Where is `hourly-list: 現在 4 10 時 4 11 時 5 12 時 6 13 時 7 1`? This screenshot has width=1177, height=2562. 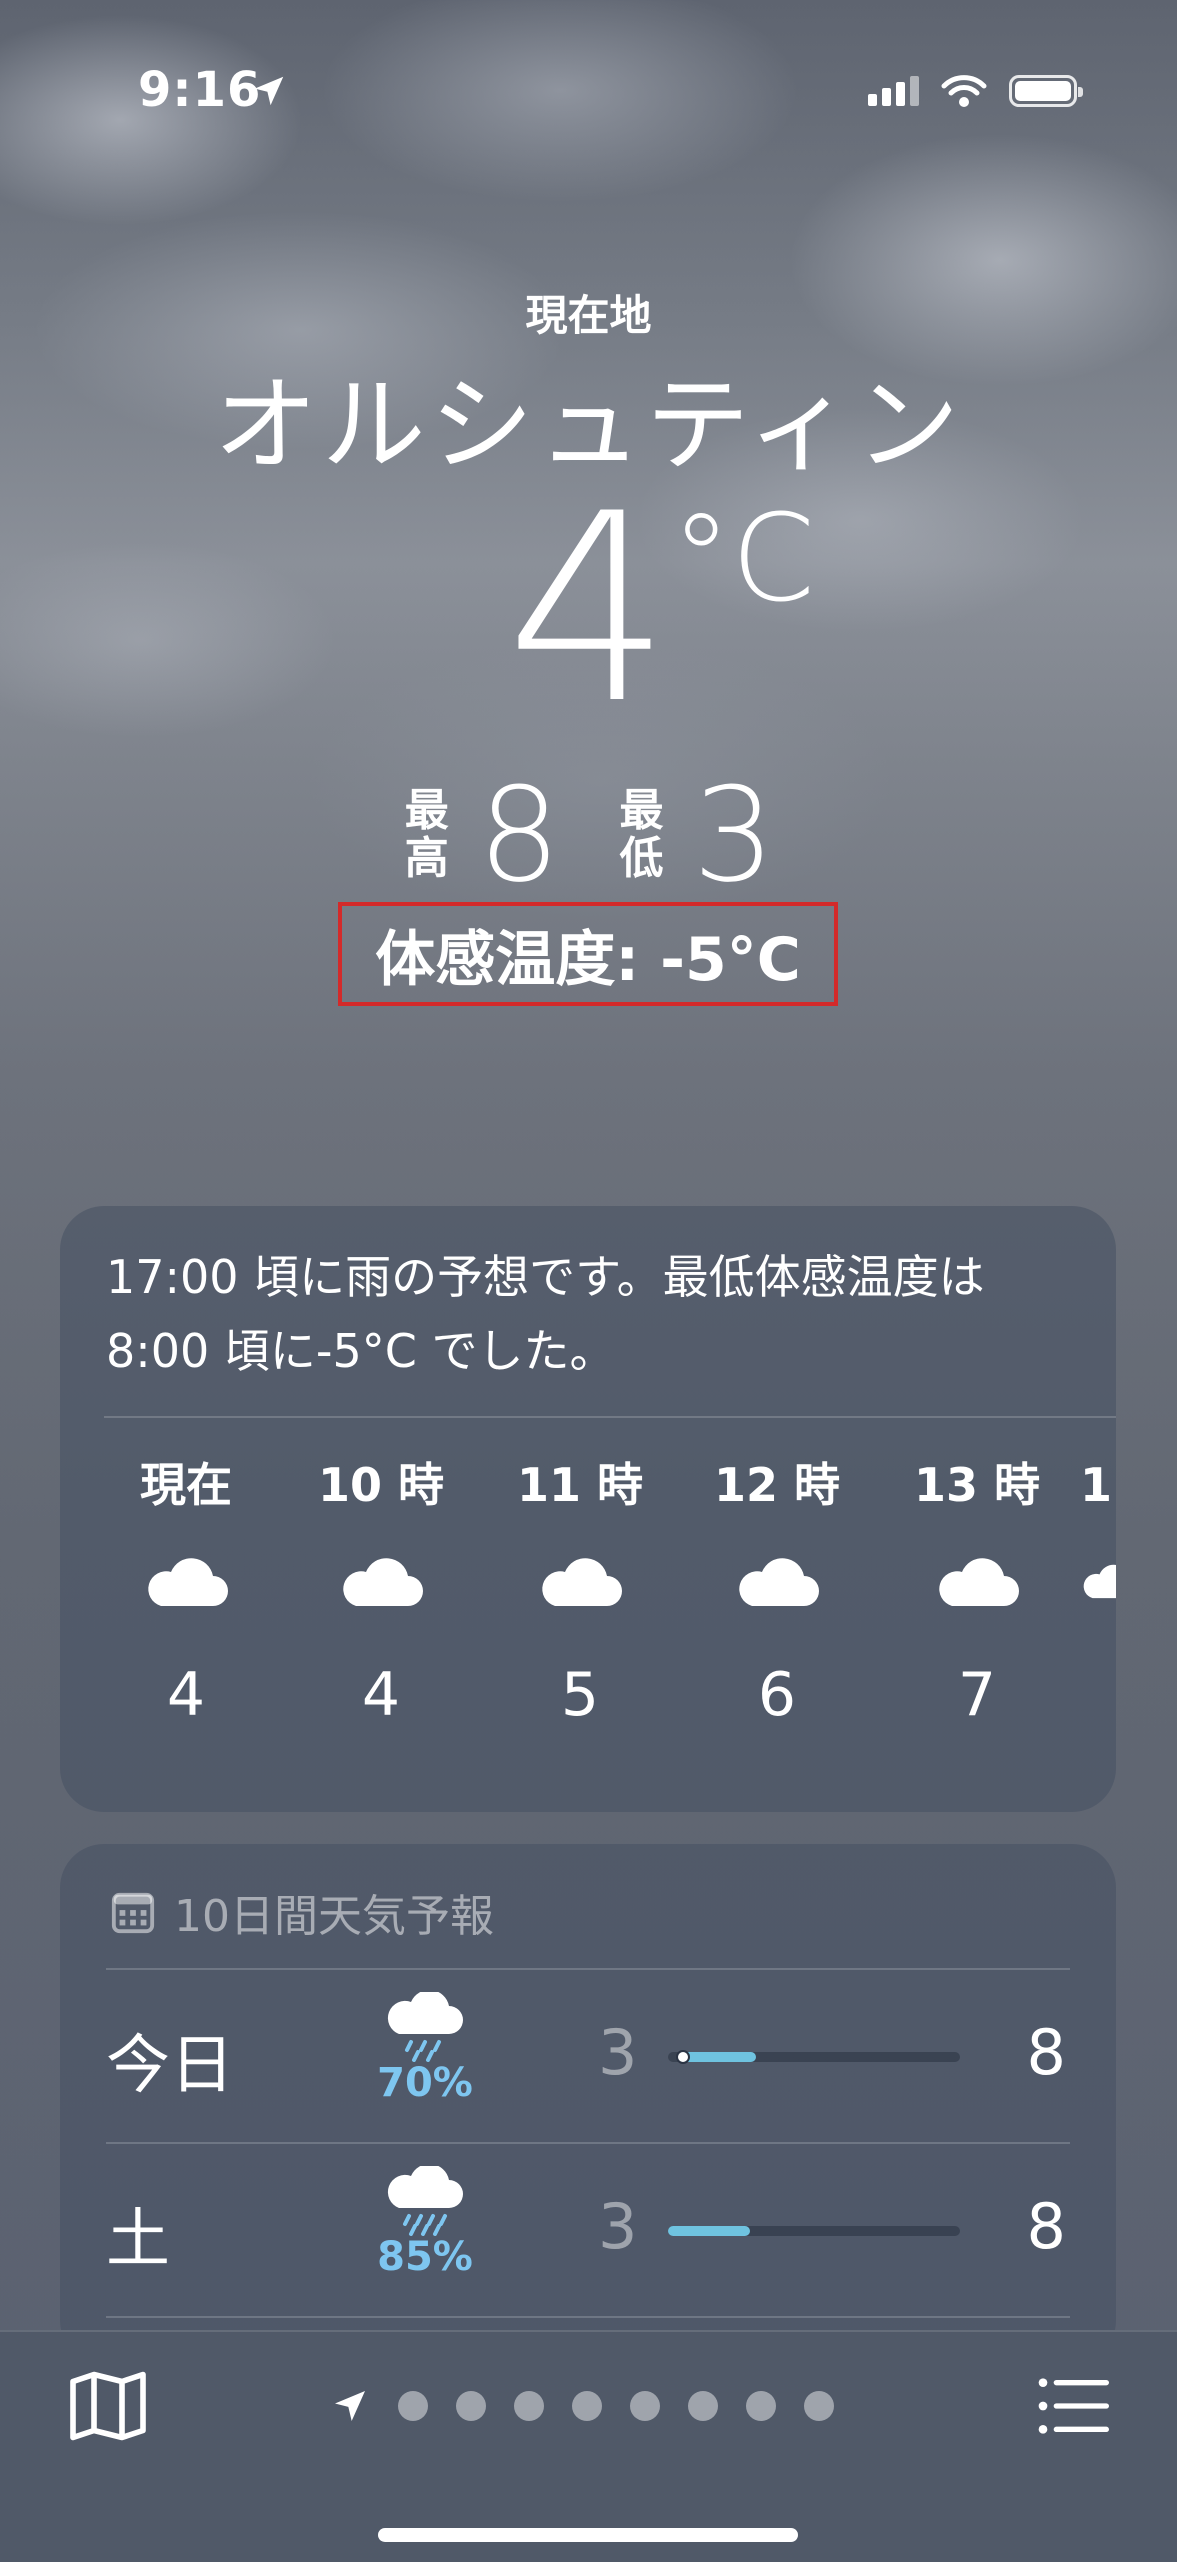
hourly-list: 現在 4 10 時 4 11 時 5 12 時 6 13 時 7 1 is located at coordinates (588, 1620).